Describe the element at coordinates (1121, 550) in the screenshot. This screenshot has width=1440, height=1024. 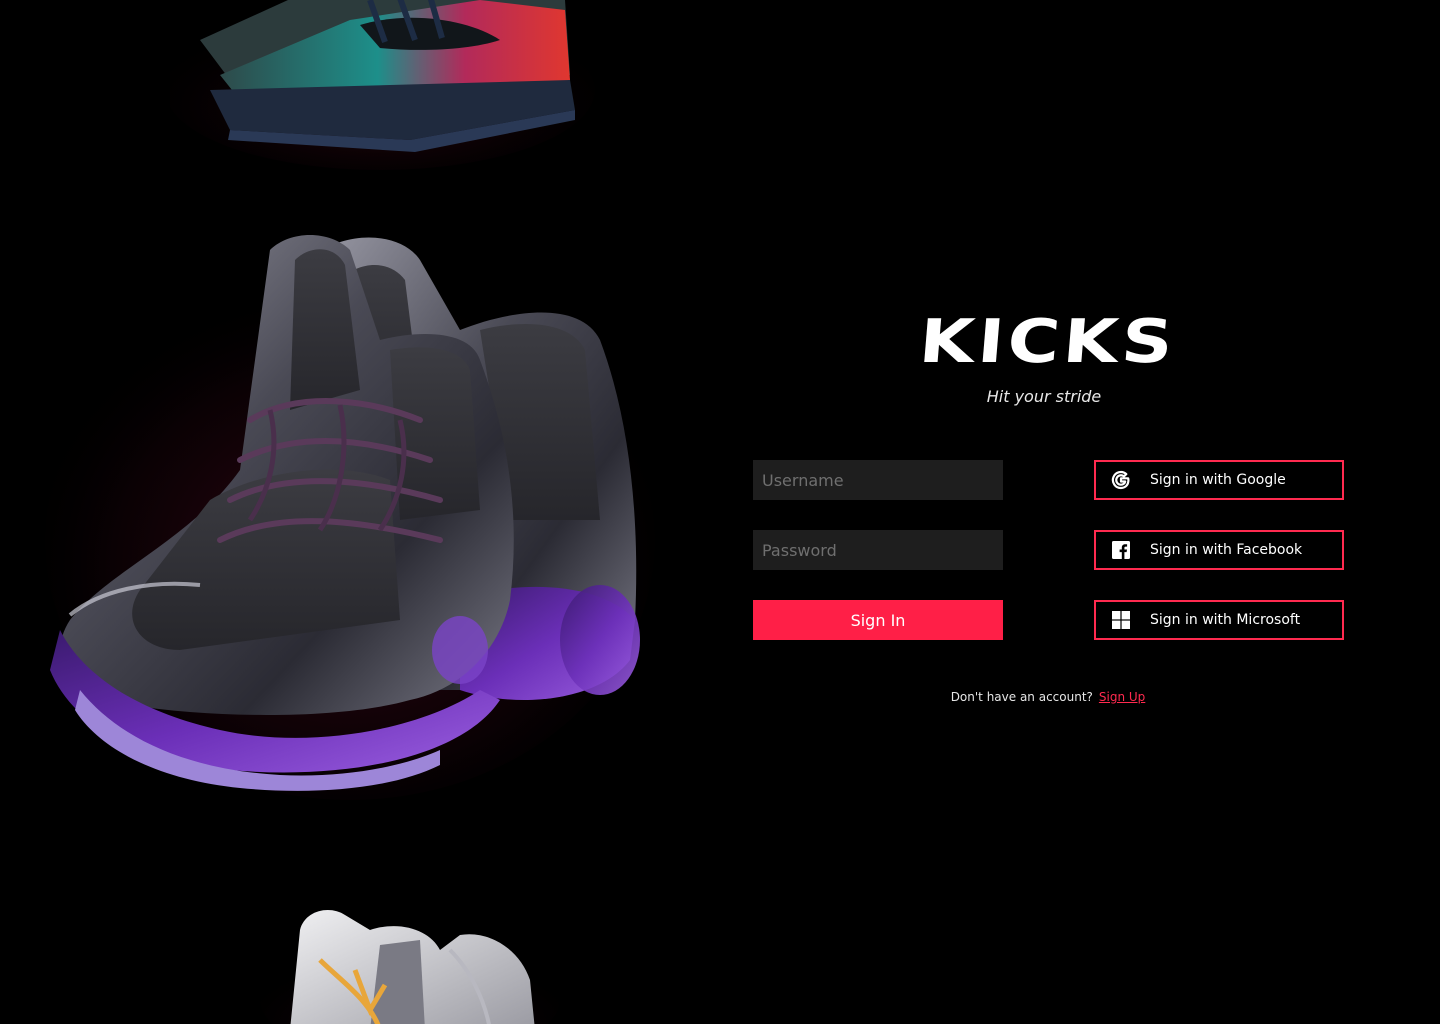
I see `facebook-icon` at that location.